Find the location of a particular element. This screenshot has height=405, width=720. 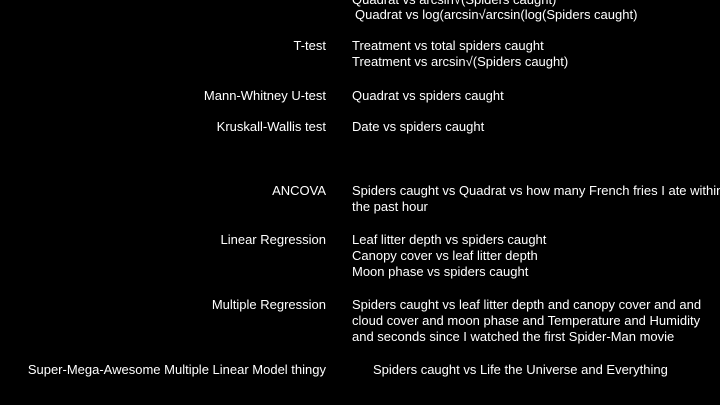

description-line: the past hour is located at coordinates (390, 206).